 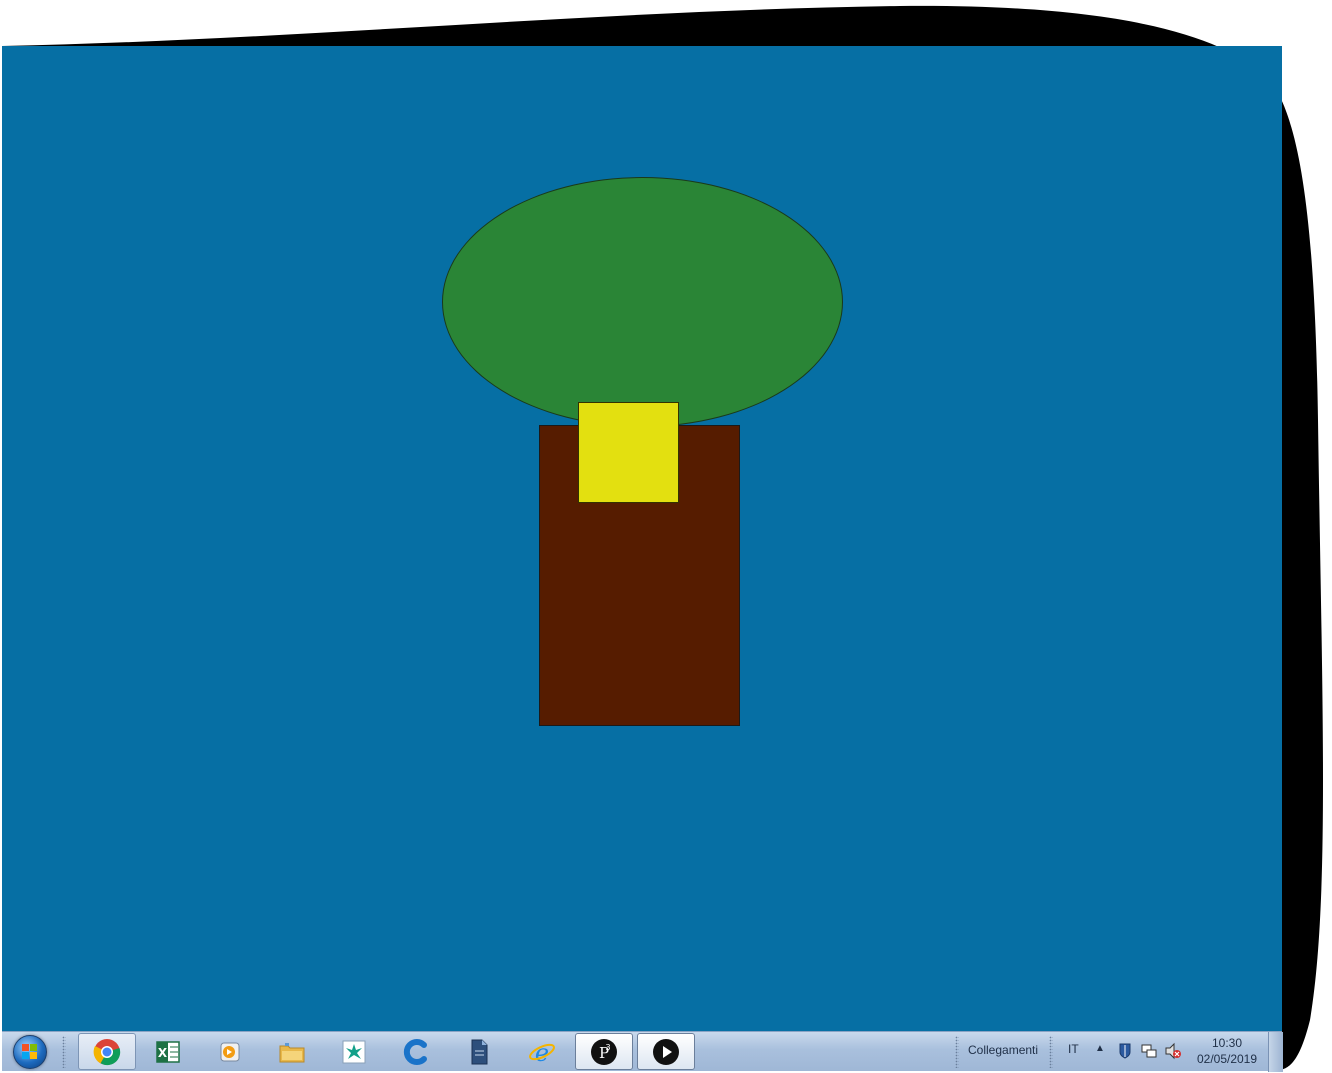 I want to click on folder-icon, so click(x=292, y=1052).